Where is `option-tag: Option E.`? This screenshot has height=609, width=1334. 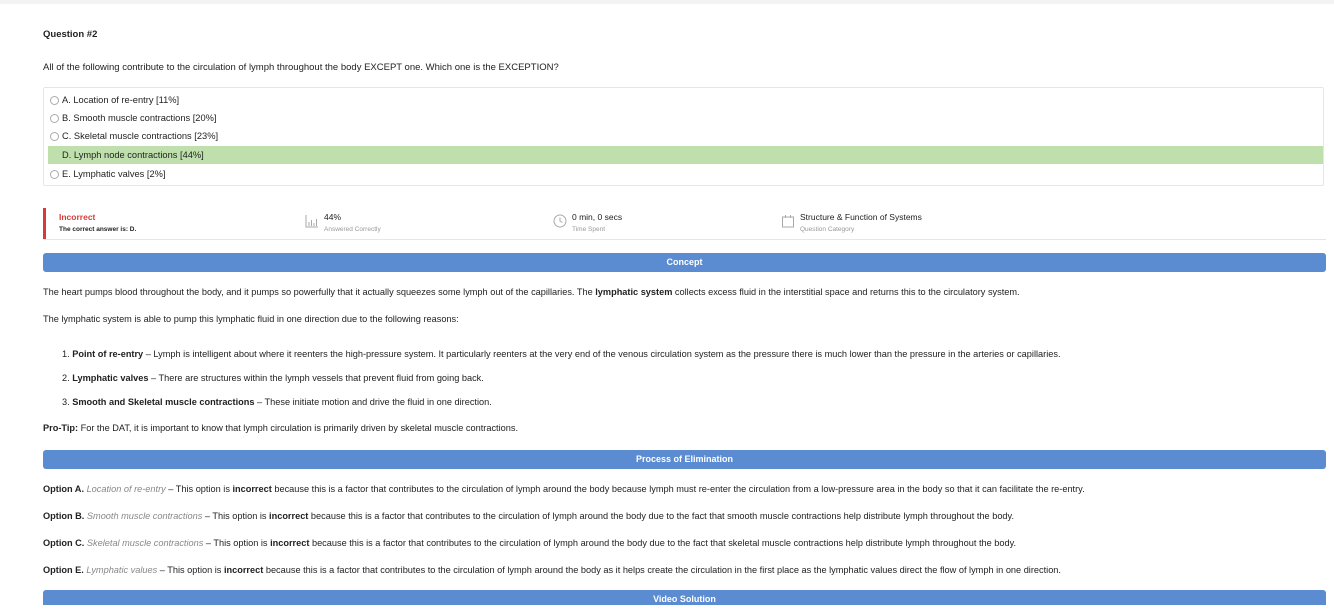 option-tag: Option E. is located at coordinates (63, 570).